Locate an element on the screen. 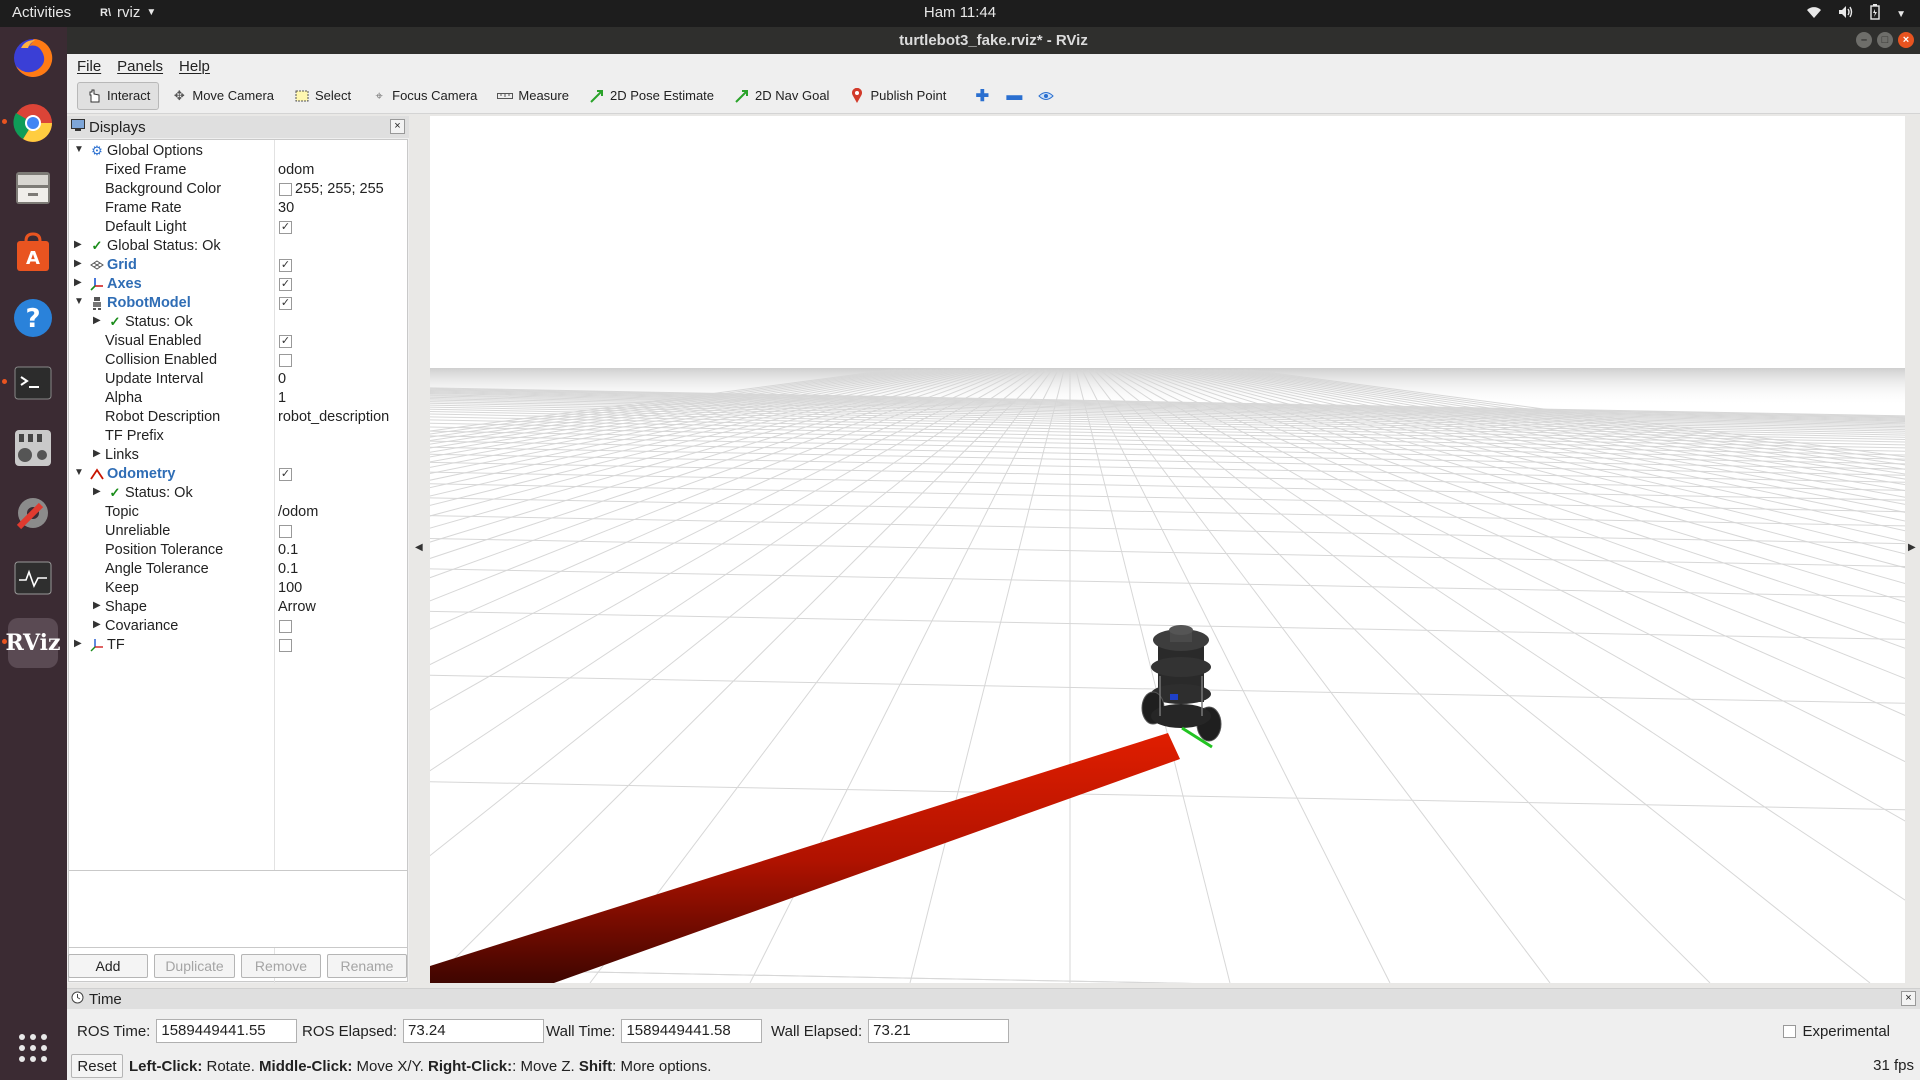  wall-elapsed-input: 73.21 is located at coordinates (939, 1031).